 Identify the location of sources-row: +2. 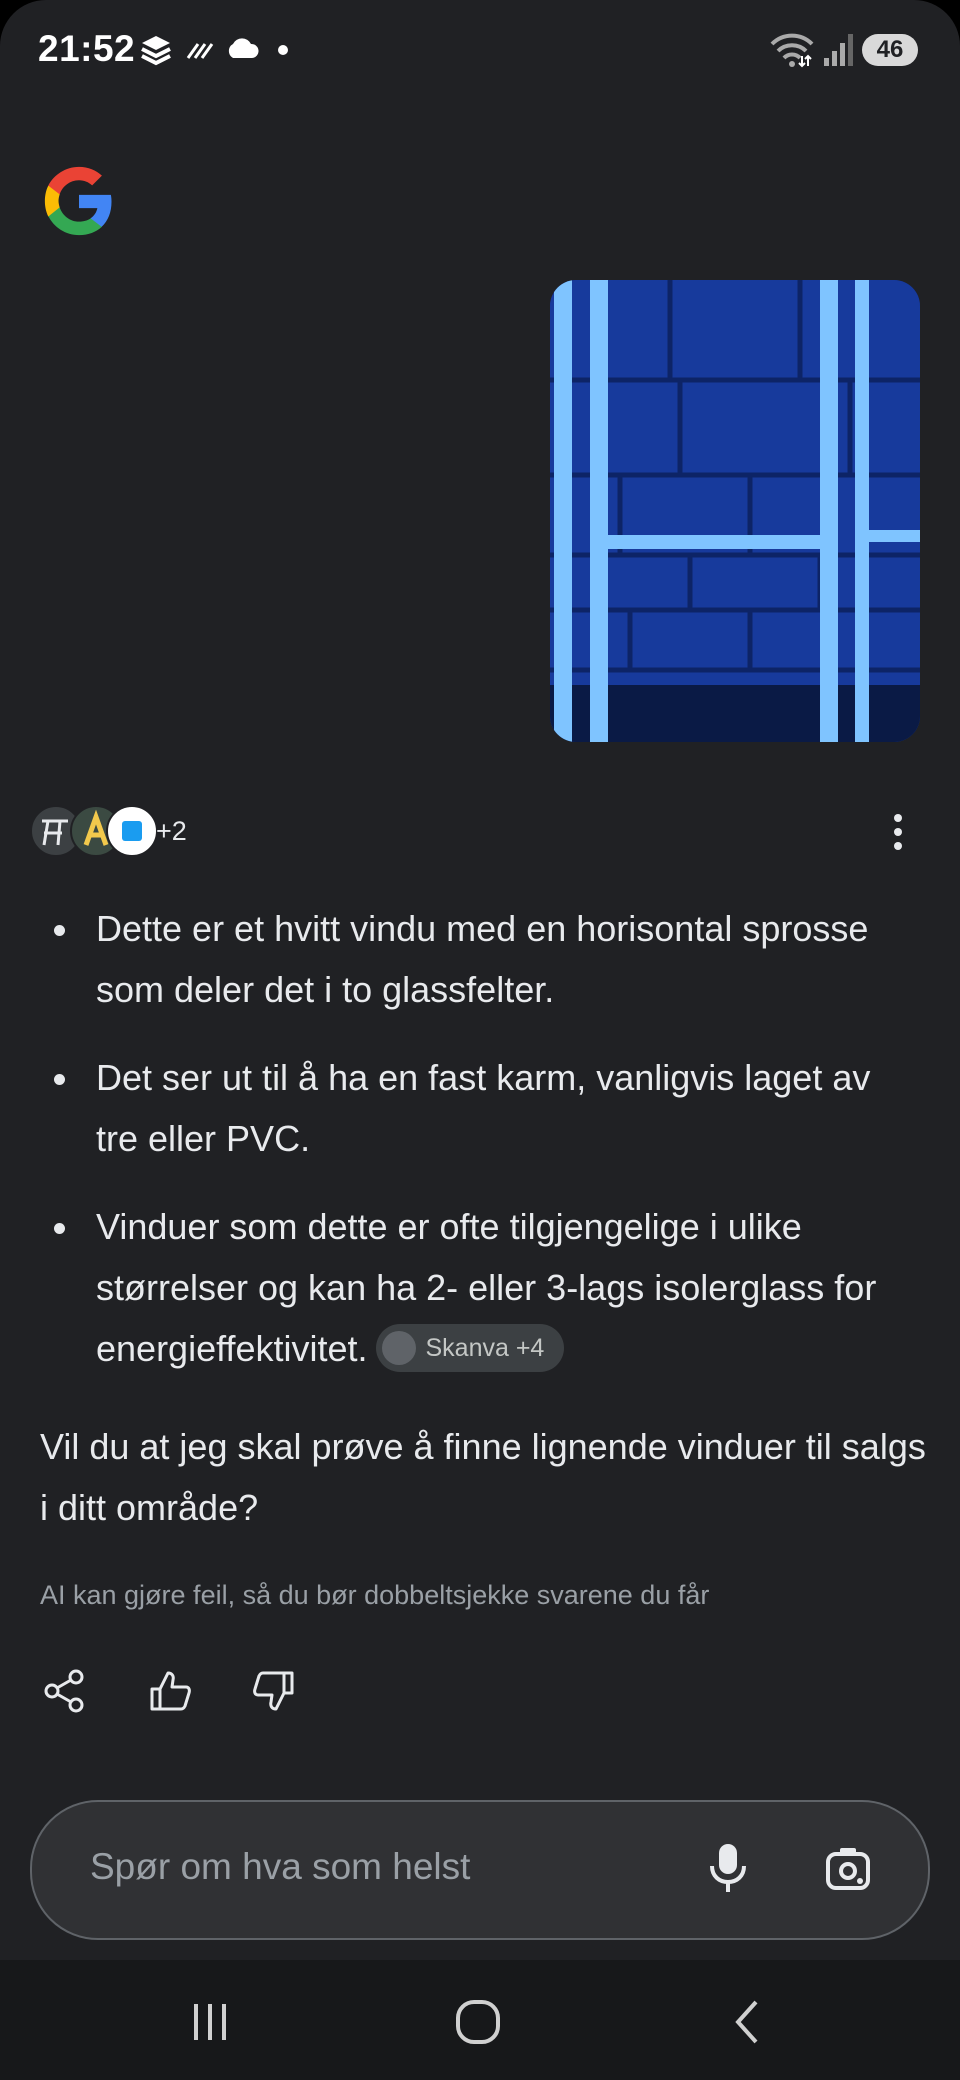
(460, 831).